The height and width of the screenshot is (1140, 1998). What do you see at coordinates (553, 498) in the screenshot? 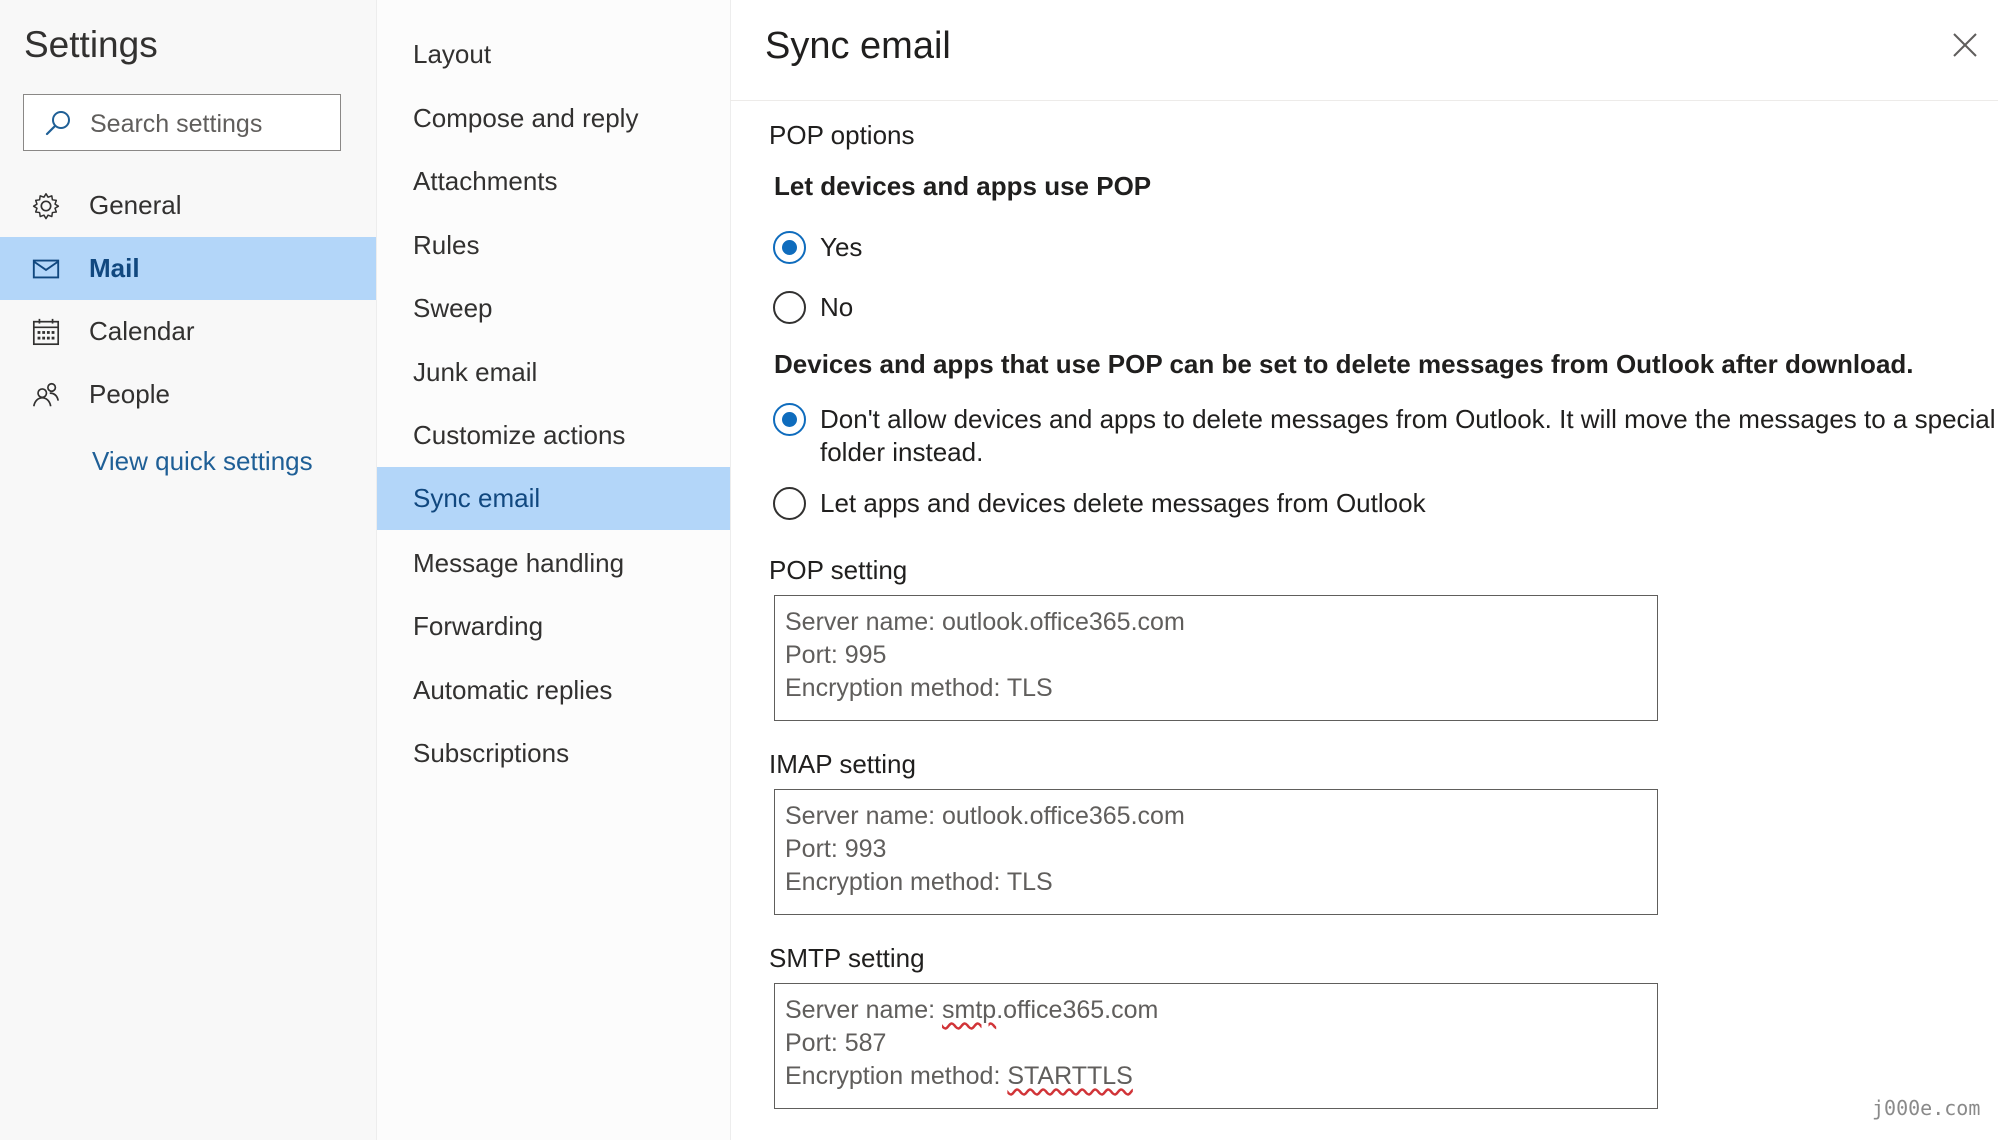
I see `subnav-item-sync-email: Sync email` at bounding box center [553, 498].